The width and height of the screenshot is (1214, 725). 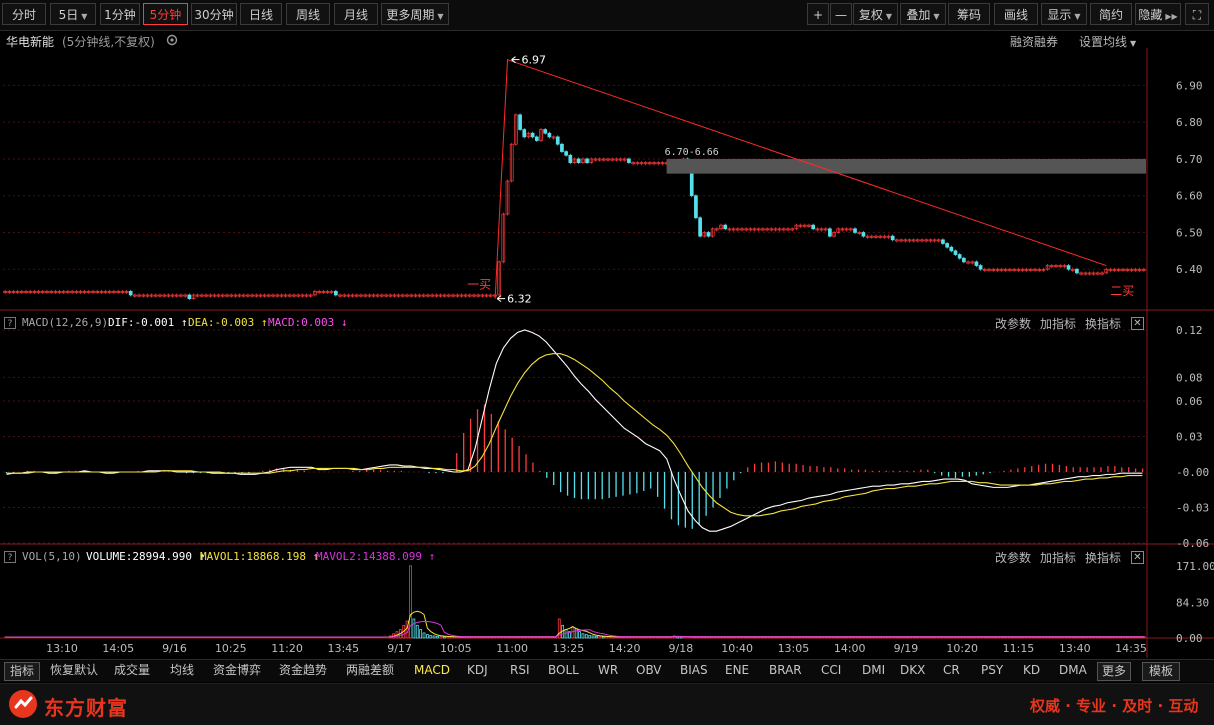 I want to click on hide-button: 隐藏 ▶▶, so click(x=1158, y=14).